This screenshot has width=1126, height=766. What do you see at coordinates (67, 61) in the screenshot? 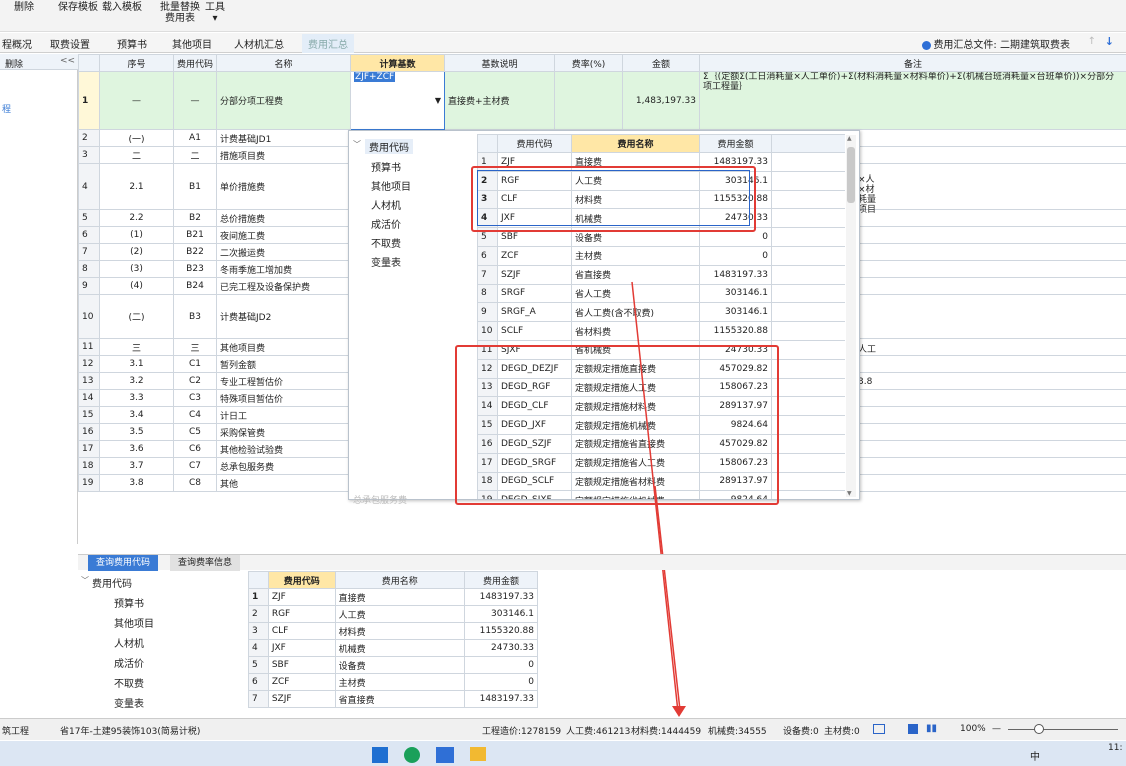
I see `collapse-icon: <<` at bounding box center [67, 61].